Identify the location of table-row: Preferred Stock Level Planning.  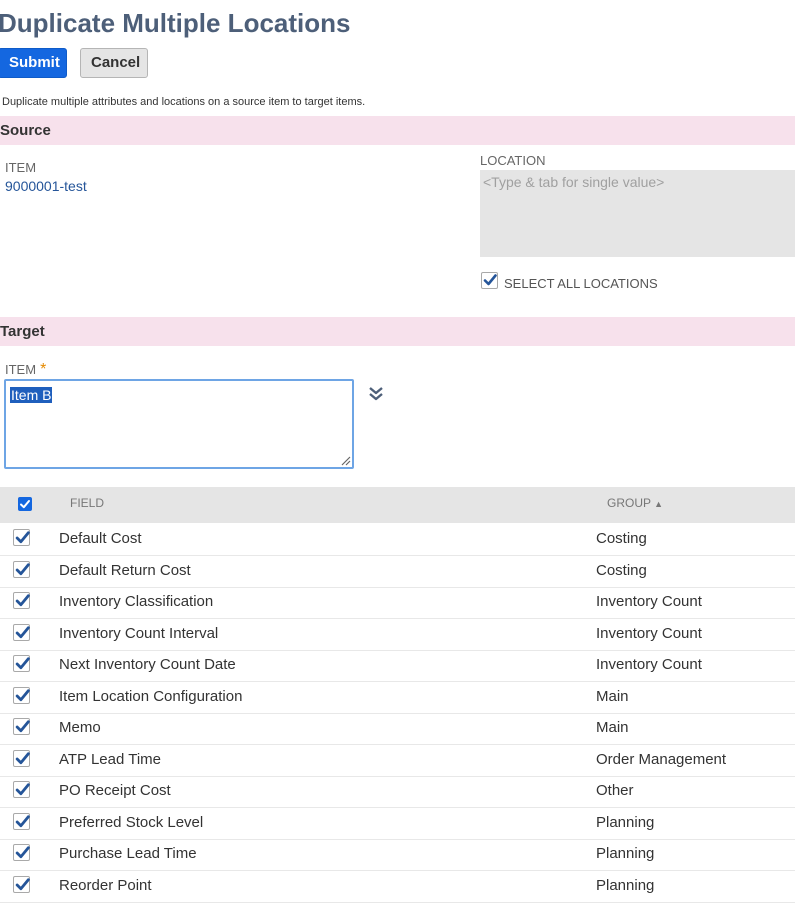
(397, 824).